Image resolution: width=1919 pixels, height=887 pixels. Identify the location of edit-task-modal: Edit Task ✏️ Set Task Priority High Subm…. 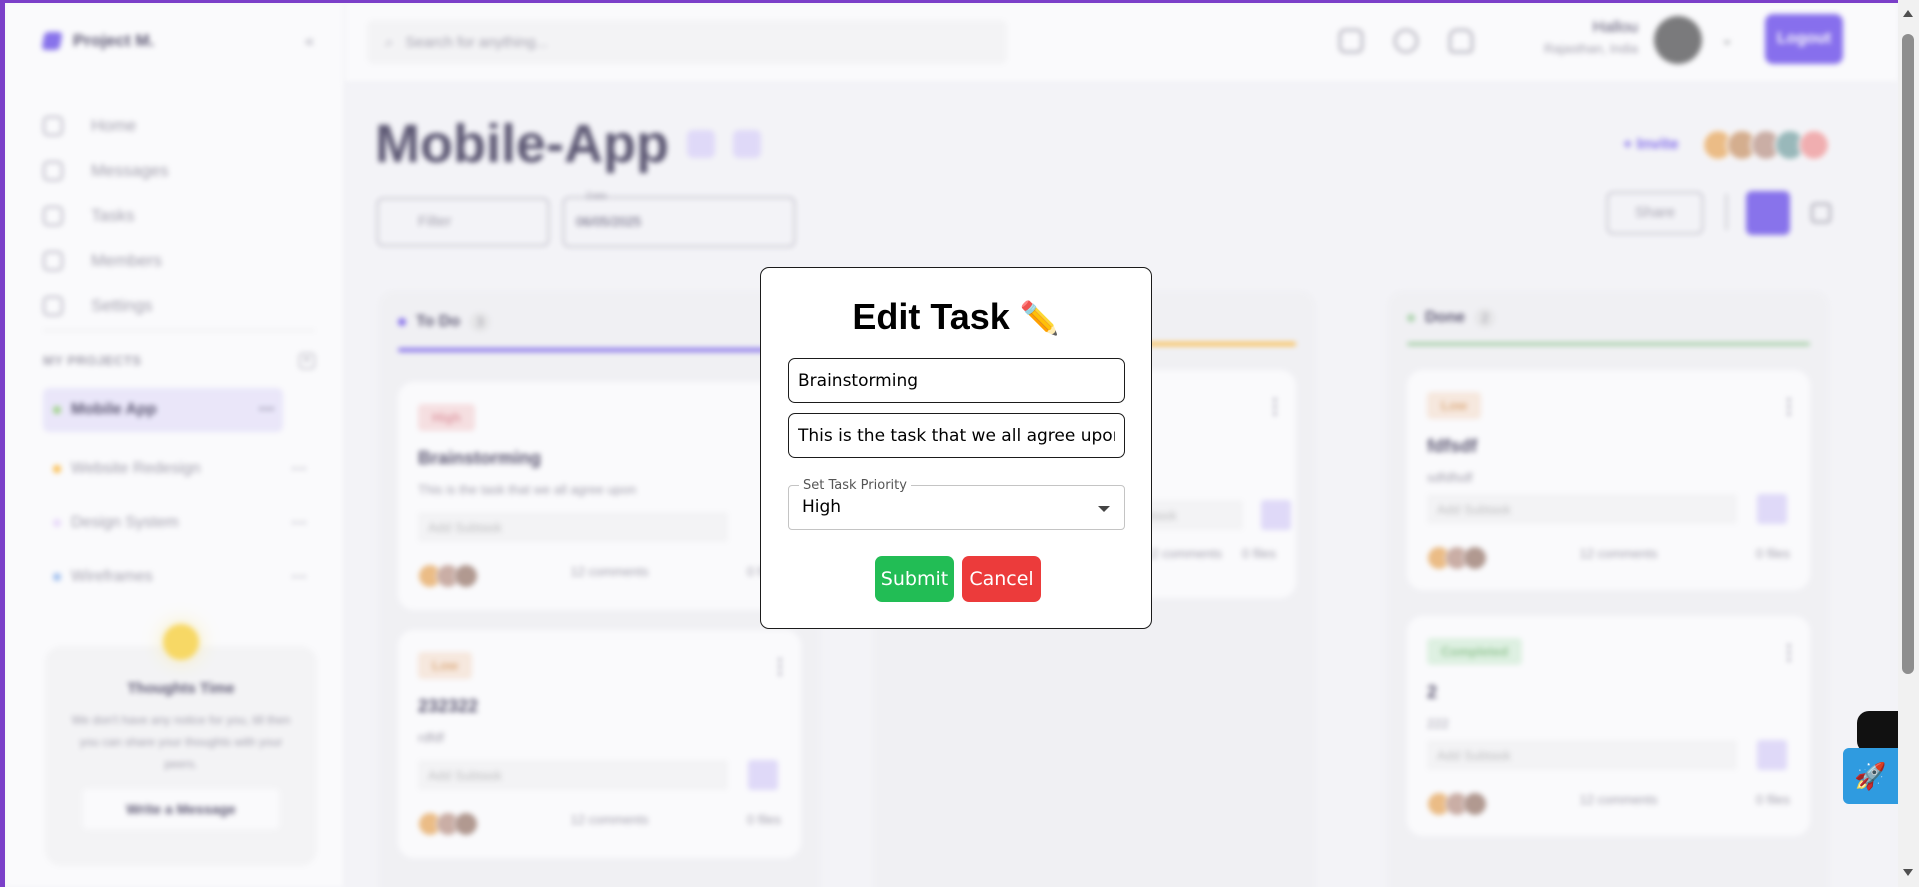
(956, 448).